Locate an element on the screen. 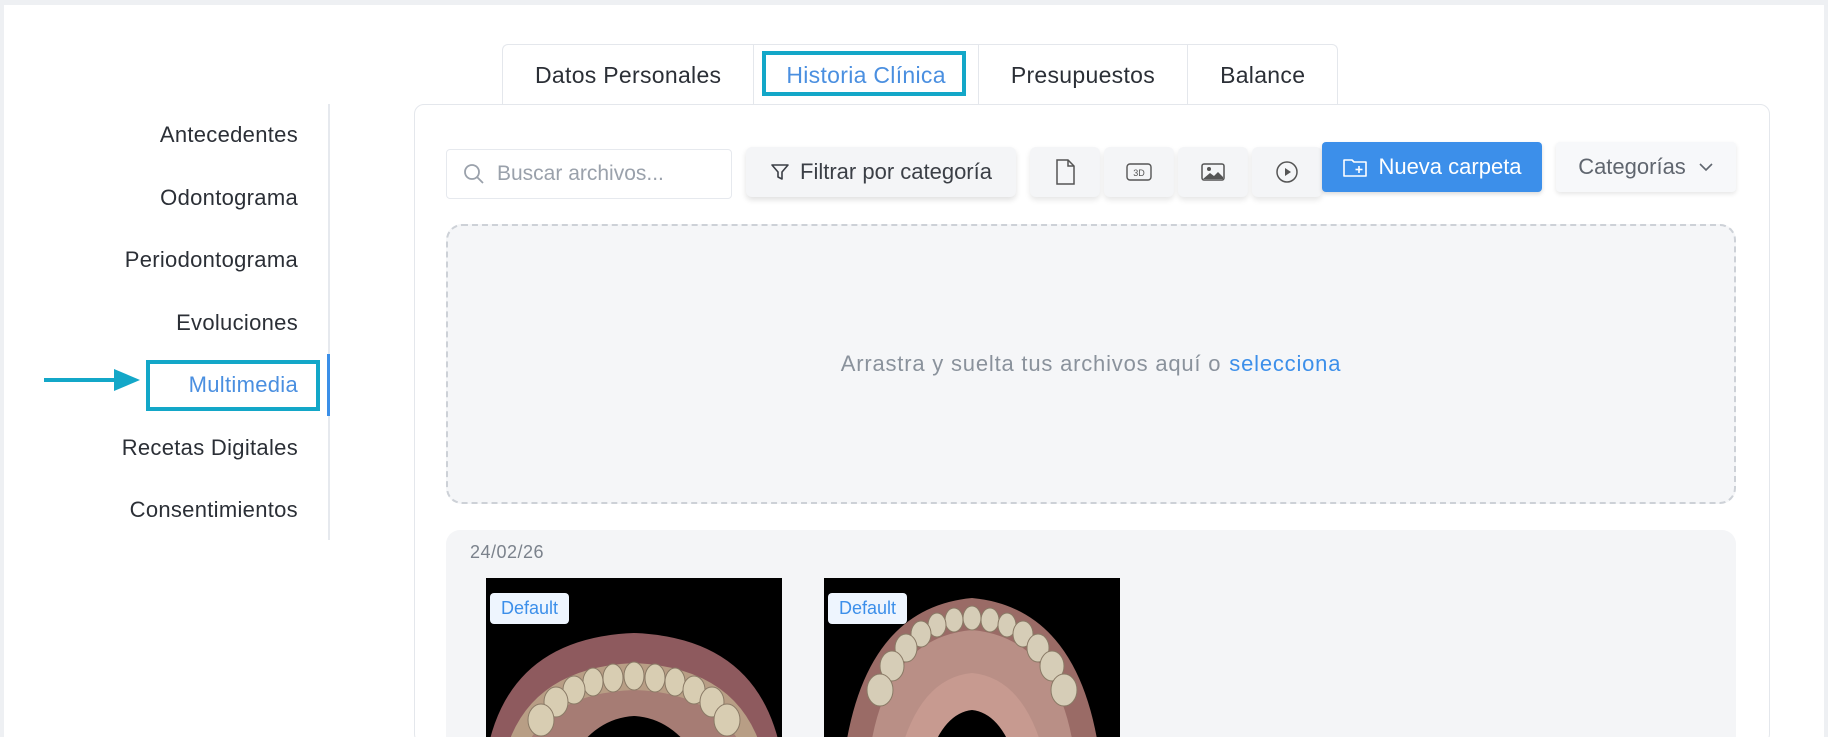 The width and height of the screenshot is (1828, 737). media-toolbar: Filtrar por categoría 3D Nueva is located at coordinates (1091, 170).